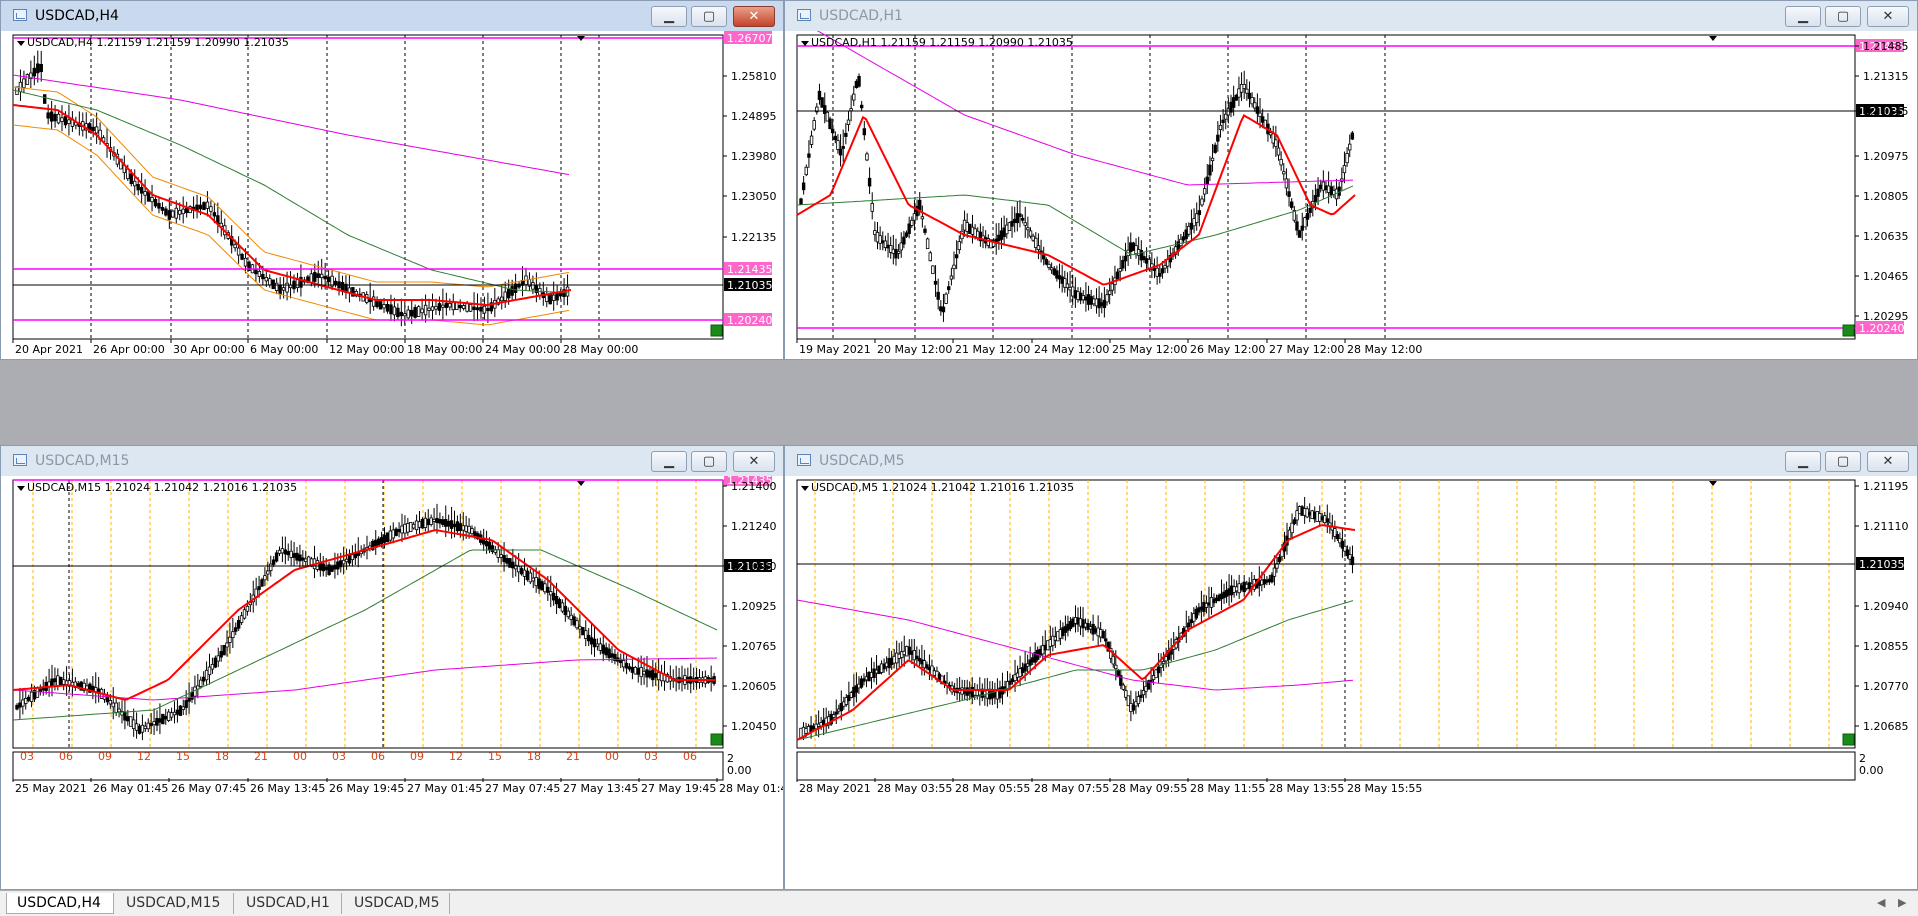  What do you see at coordinates (392, 16) in the screenshot?
I see `title-bar: USDCAD,H4 ▁ ▢ ✕` at bounding box center [392, 16].